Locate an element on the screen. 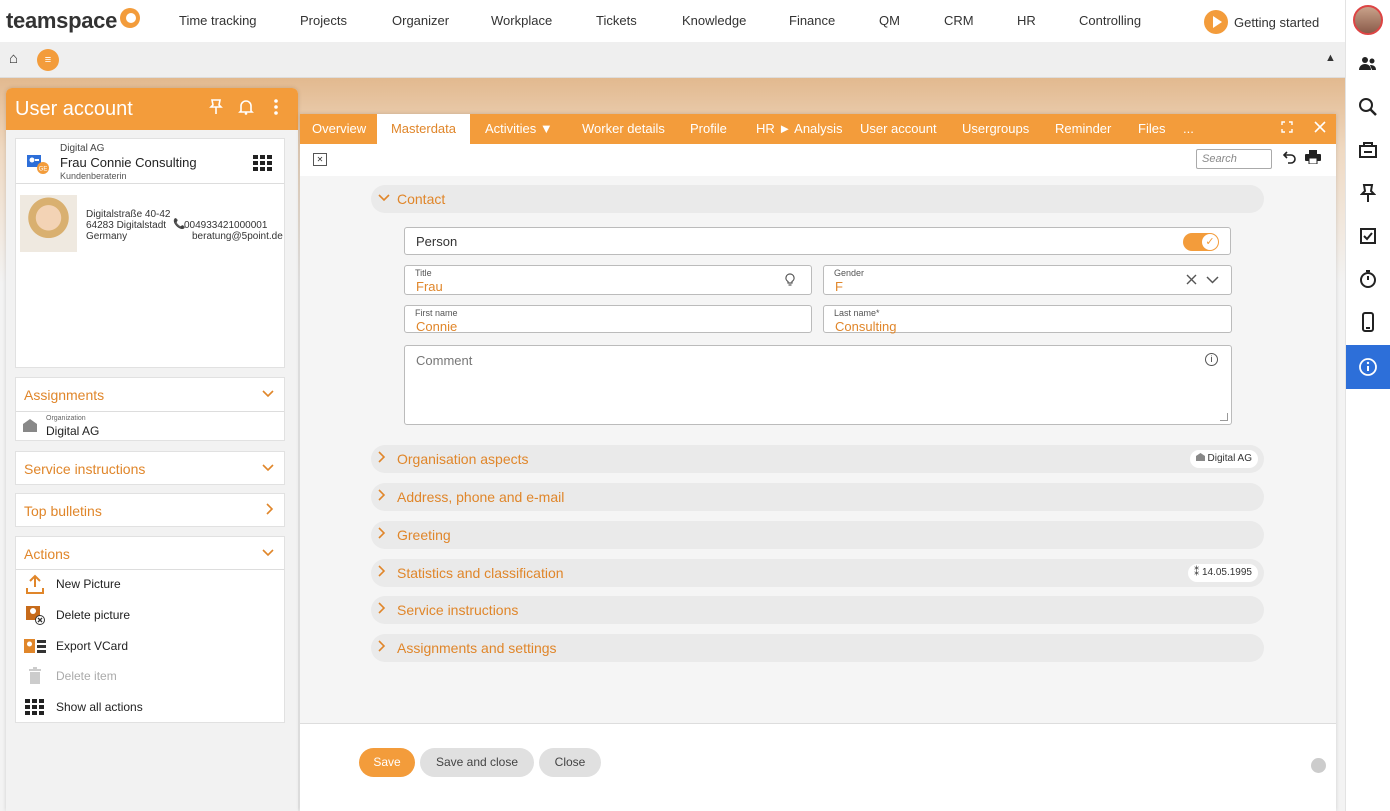  organization-value: Digital AG is located at coordinates (72, 431).